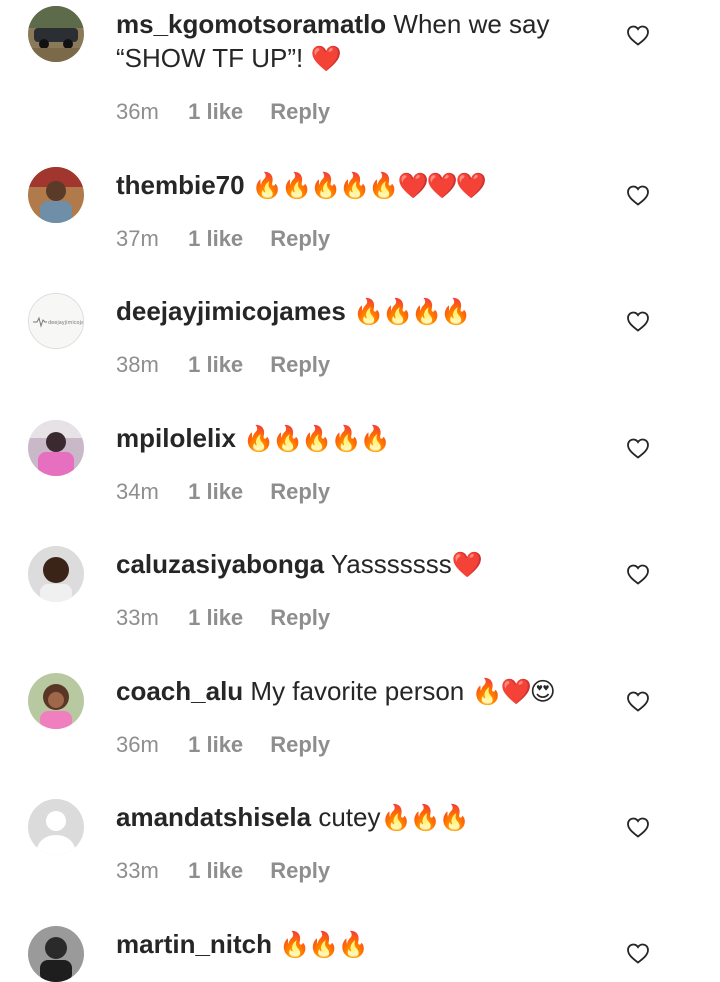 This screenshot has height=982, width=720. What do you see at coordinates (179, 691) in the screenshot?
I see `comment-username: coach_alu` at bounding box center [179, 691].